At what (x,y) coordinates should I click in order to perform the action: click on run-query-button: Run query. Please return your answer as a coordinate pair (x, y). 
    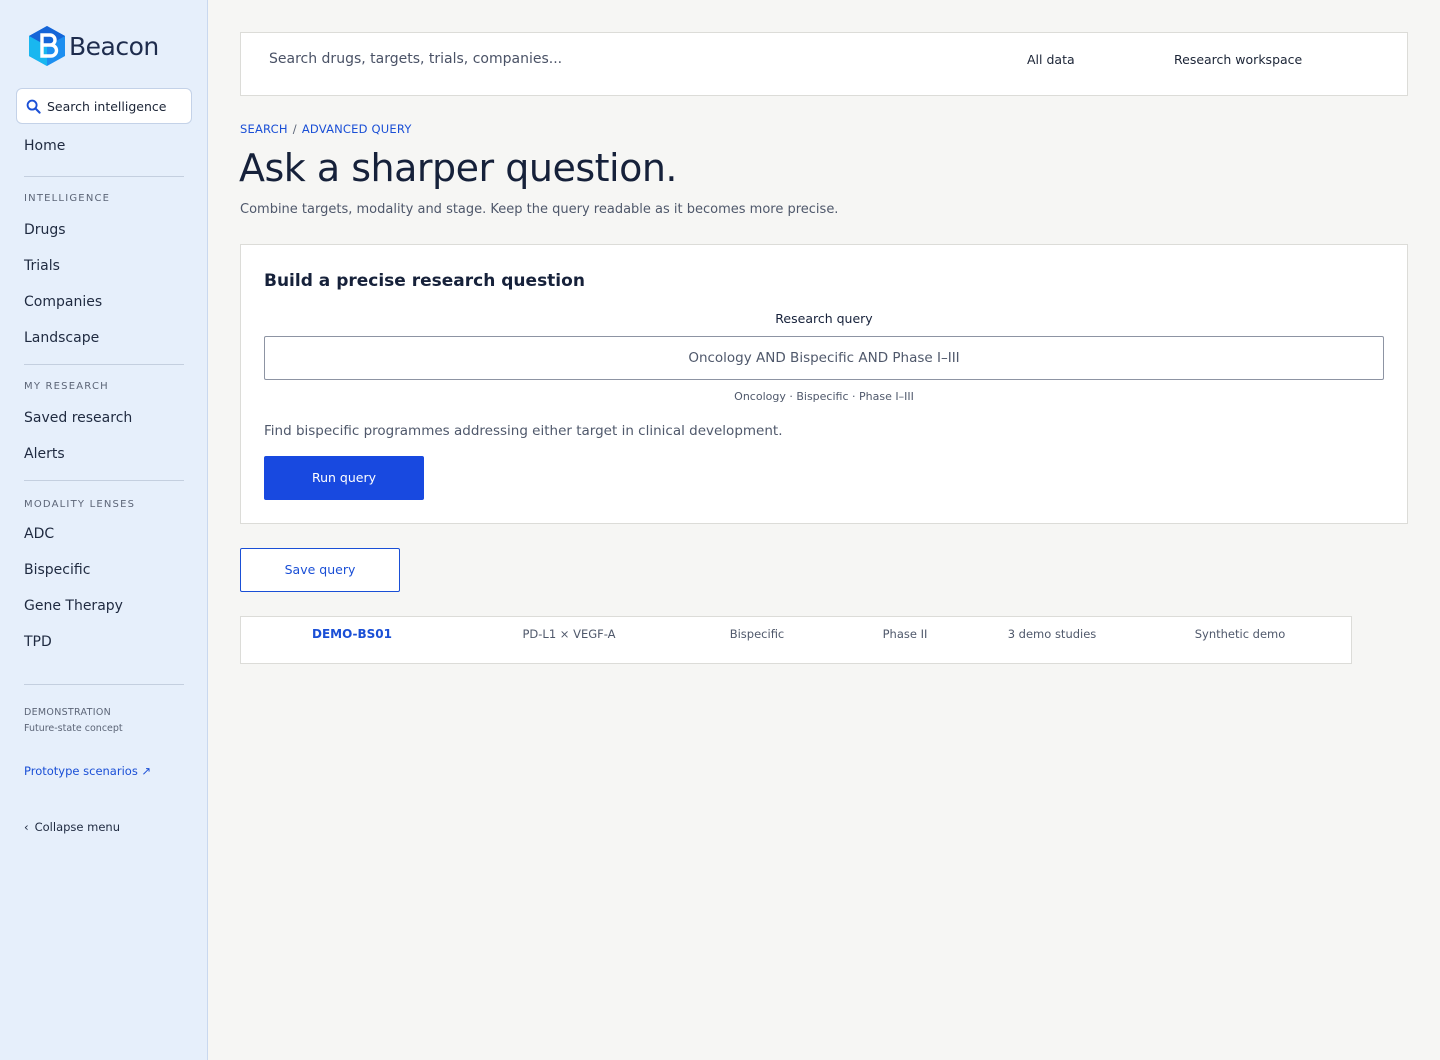
    Looking at the image, I should click on (344, 478).